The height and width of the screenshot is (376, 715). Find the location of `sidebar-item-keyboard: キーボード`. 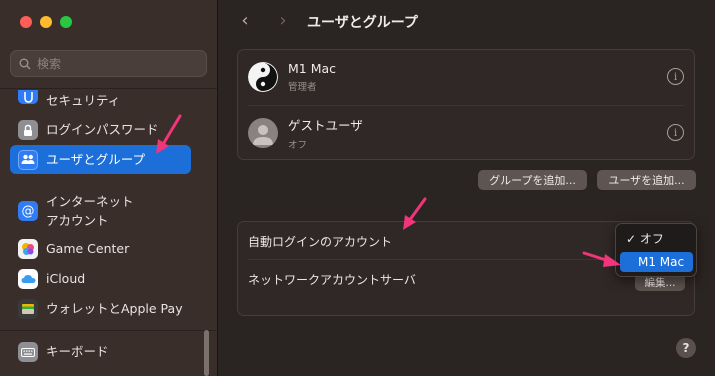

sidebar-item-keyboard: キーボード is located at coordinates (100, 352).